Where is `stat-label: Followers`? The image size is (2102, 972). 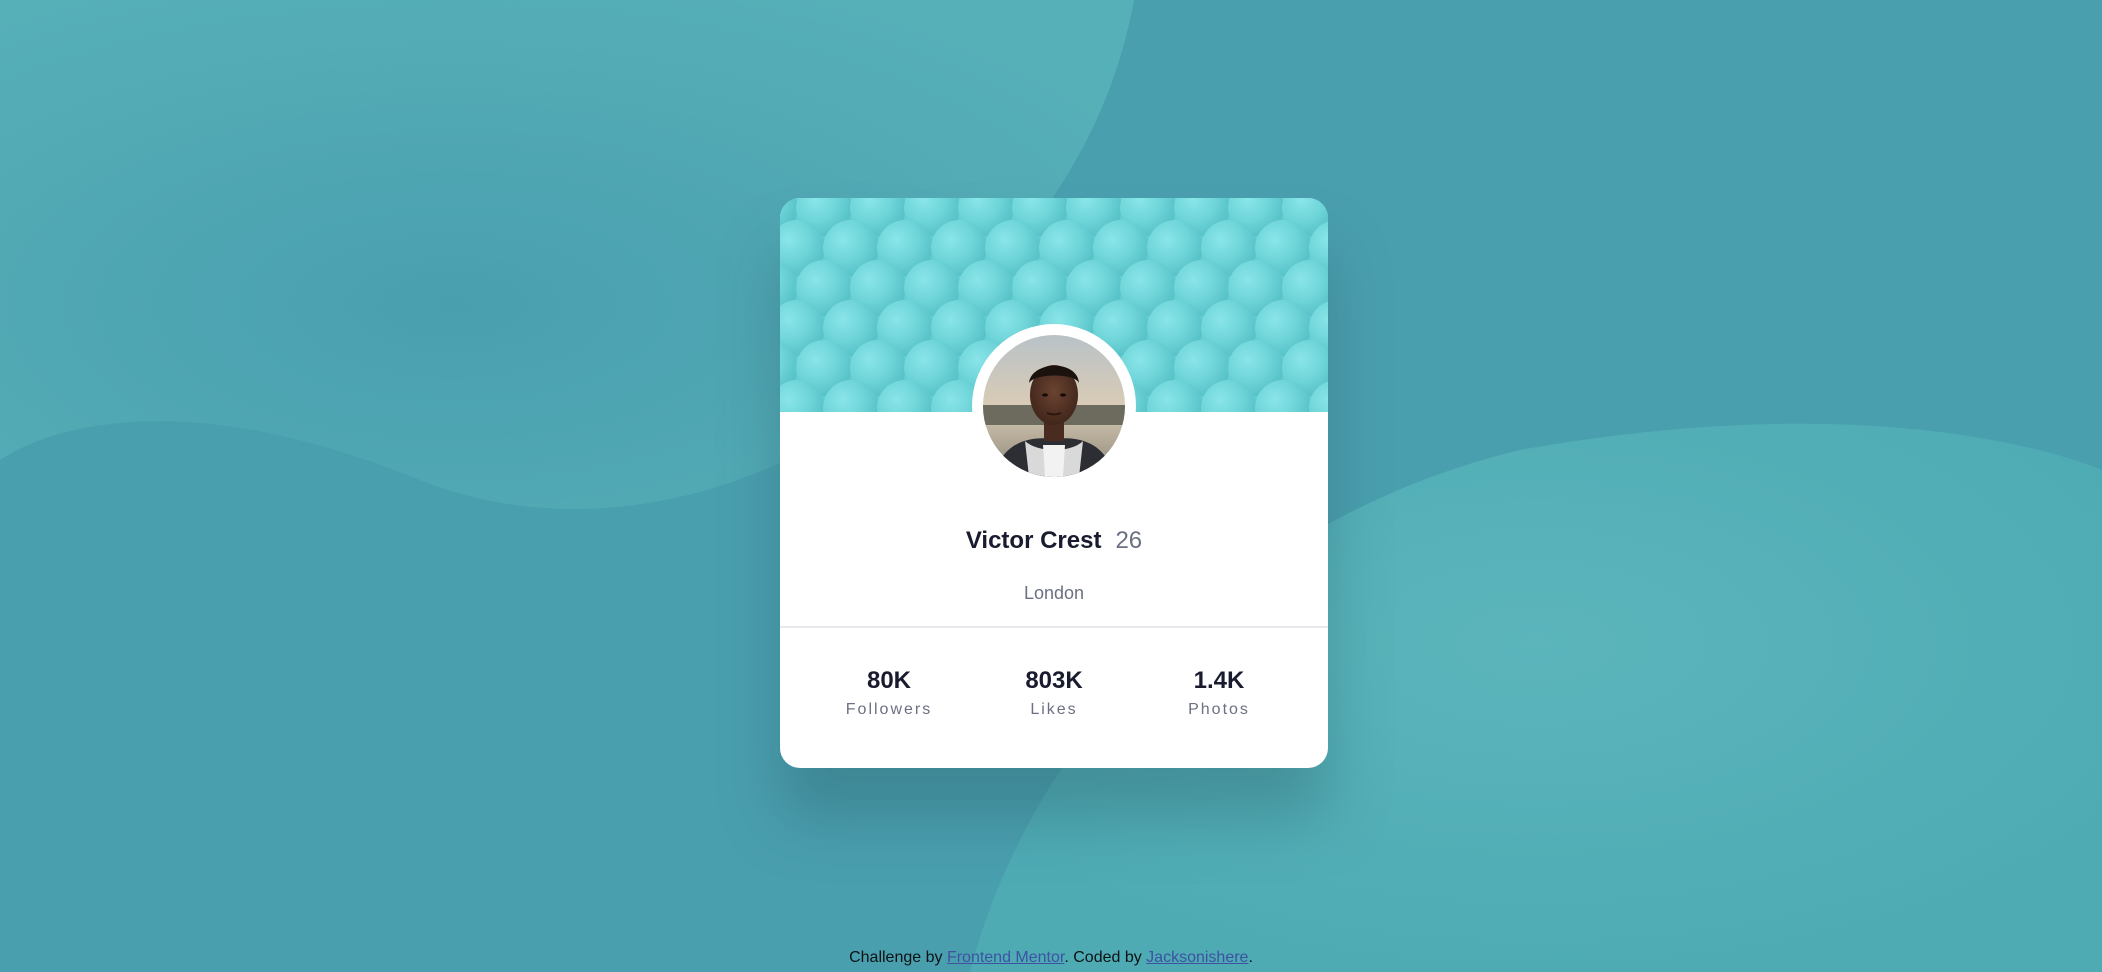
stat-label: Followers is located at coordinates (889, 709).